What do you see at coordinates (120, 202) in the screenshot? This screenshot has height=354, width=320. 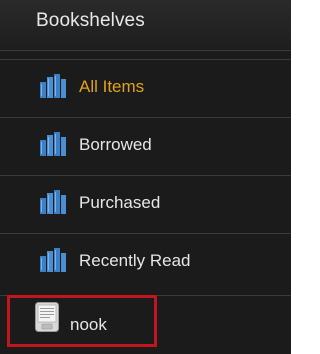 I see `sidebar-item-label: Purchased` at bounding box center [120, 202].